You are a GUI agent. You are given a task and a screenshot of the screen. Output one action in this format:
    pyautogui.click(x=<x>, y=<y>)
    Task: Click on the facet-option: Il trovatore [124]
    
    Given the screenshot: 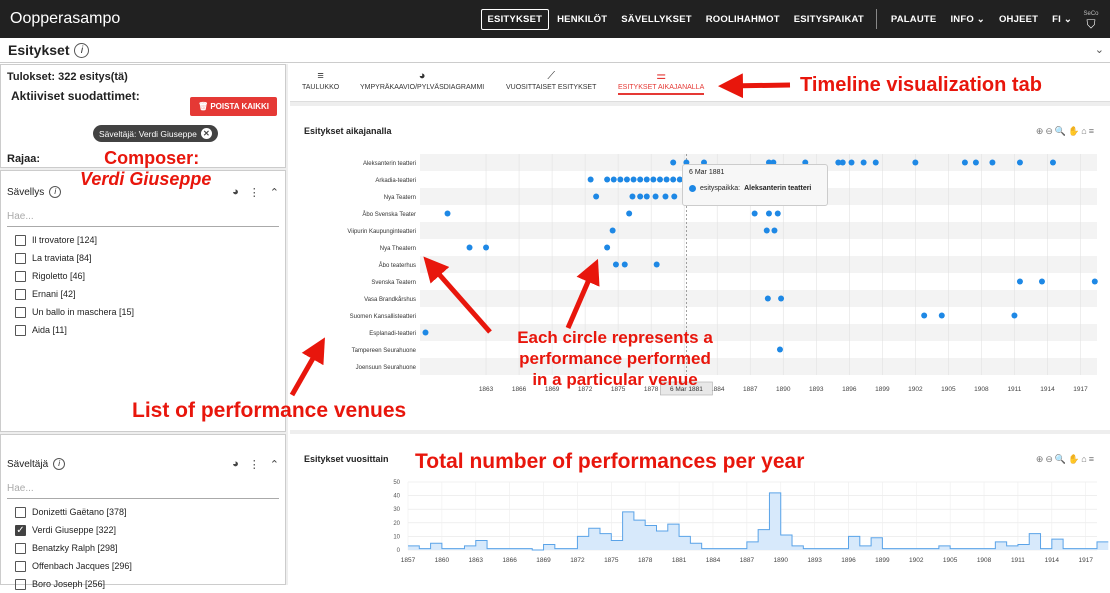 What is the action you would take?
    pyautogui.click(x=143, y=240)
    